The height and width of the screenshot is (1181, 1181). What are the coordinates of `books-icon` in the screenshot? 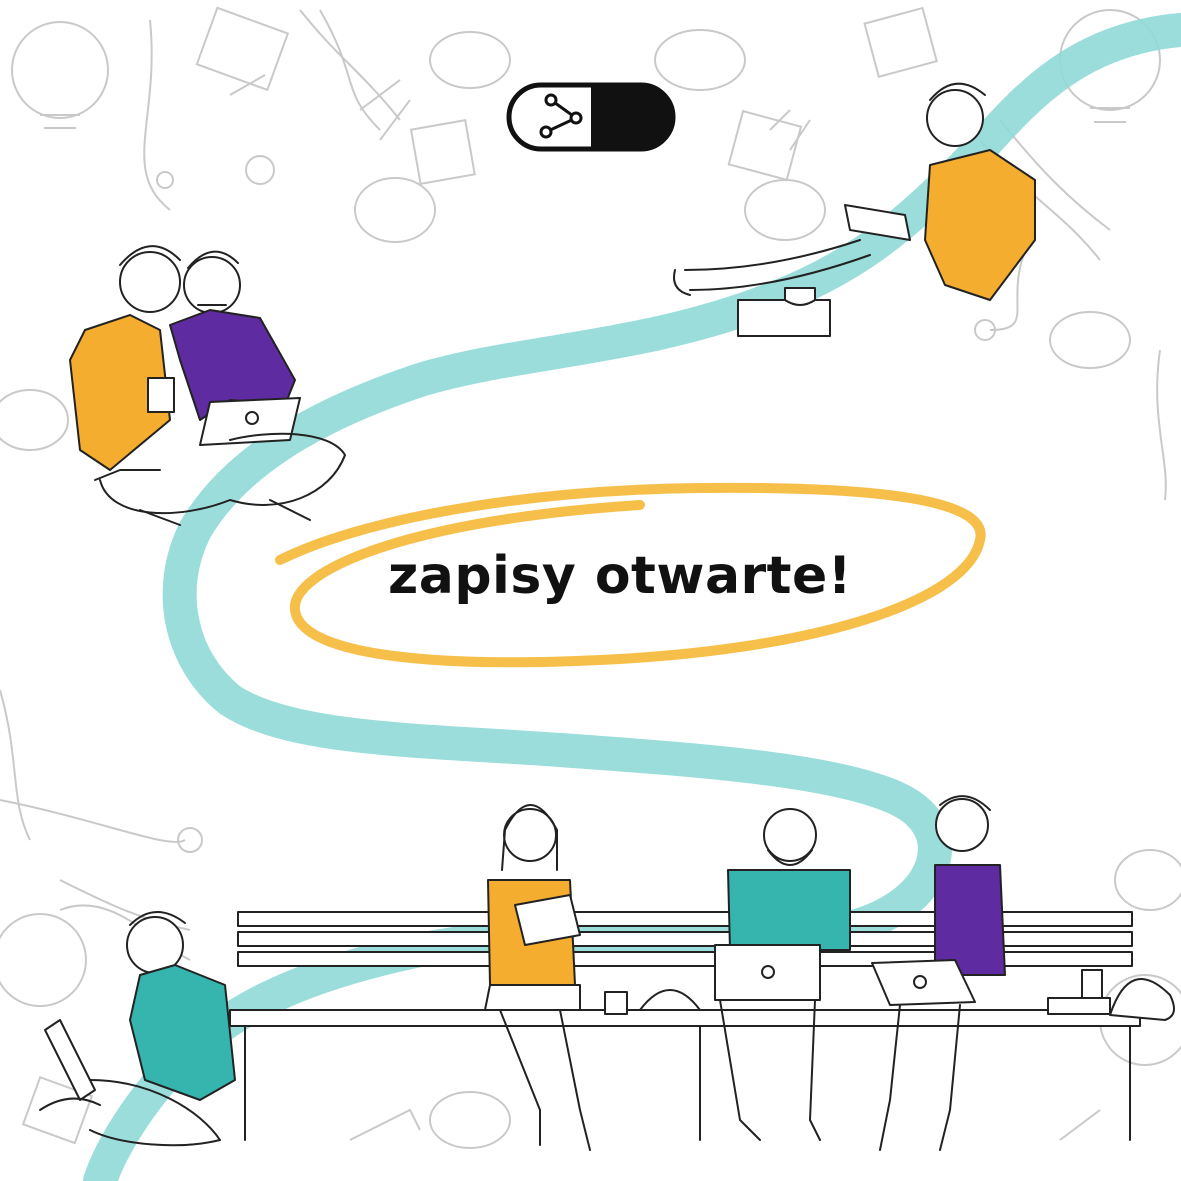 It's located at (1079, 1006).